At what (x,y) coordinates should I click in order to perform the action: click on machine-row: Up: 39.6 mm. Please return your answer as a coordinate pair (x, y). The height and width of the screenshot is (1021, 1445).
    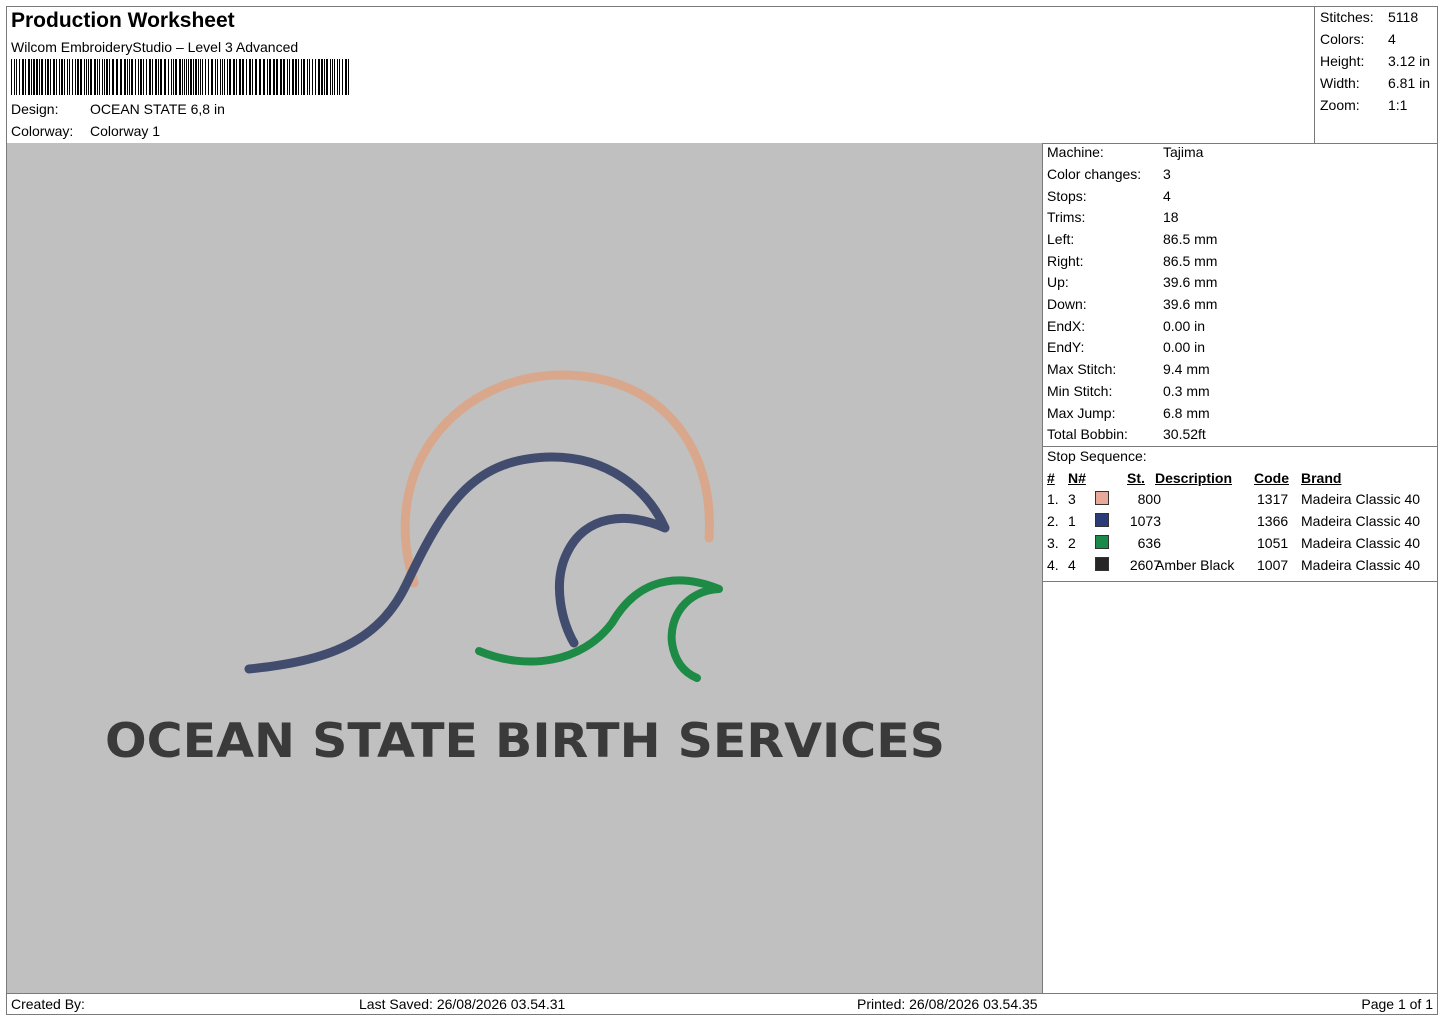
    Looking at the image, I should click on (1132, 282).